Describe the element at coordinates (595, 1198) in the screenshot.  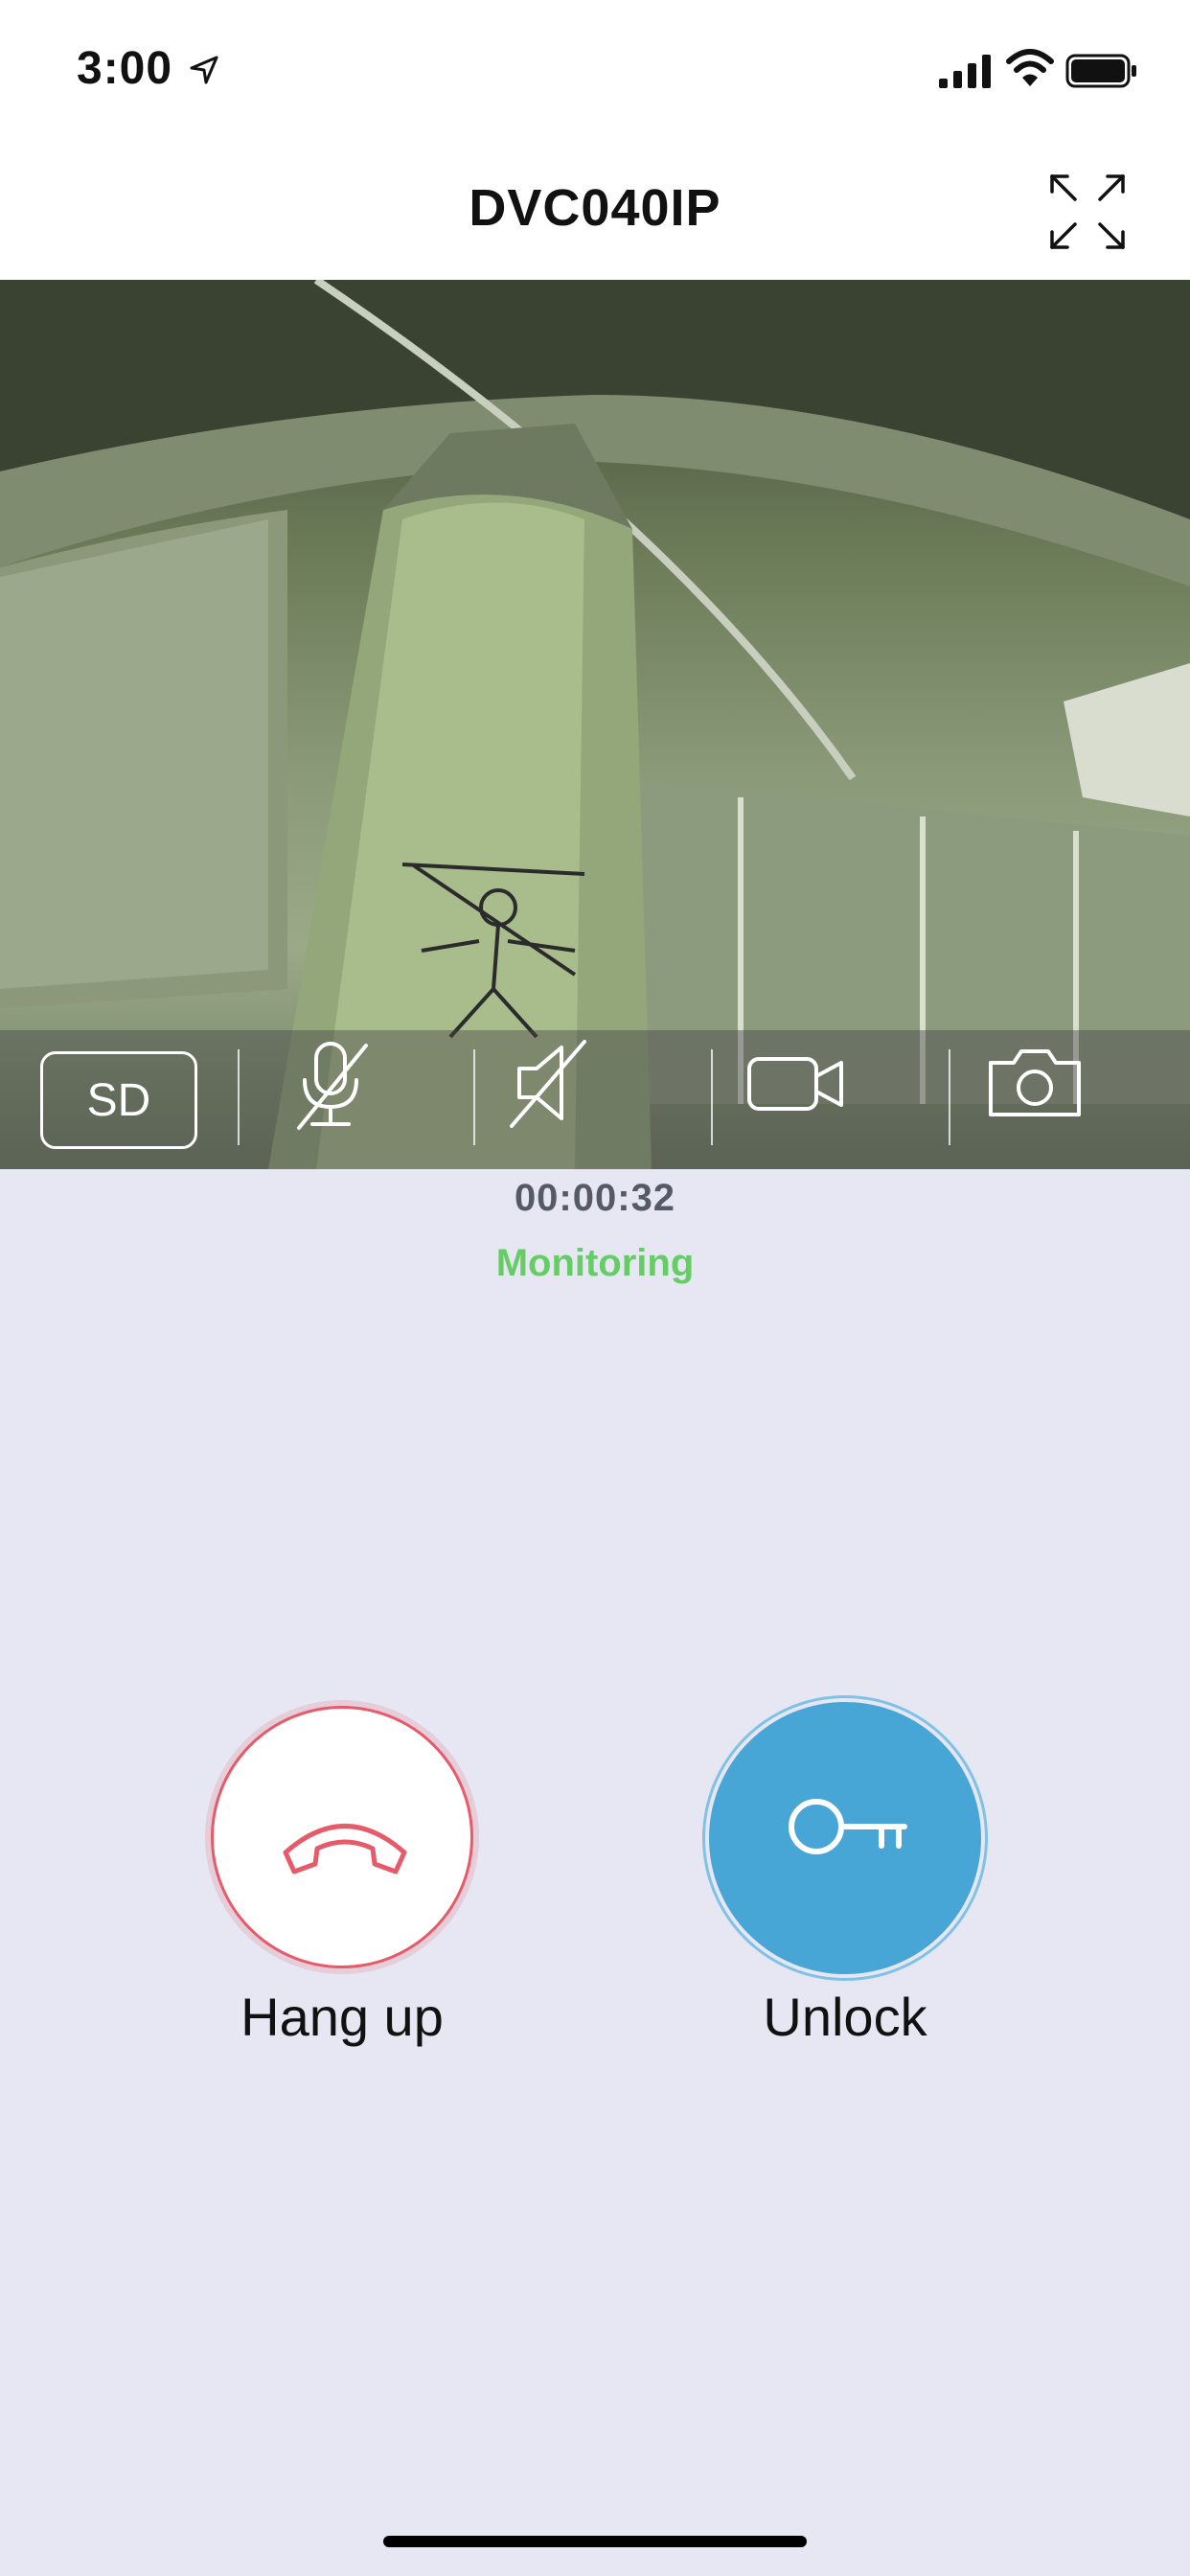
I see `call-duration: 00:00:32` at that location.